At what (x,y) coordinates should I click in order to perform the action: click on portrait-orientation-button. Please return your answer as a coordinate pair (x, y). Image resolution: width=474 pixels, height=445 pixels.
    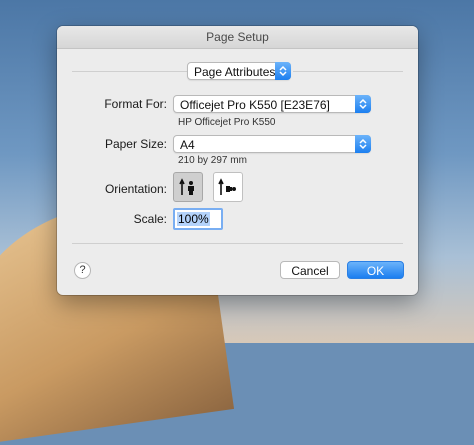
    Looking at the image, I should click on (188, 187).